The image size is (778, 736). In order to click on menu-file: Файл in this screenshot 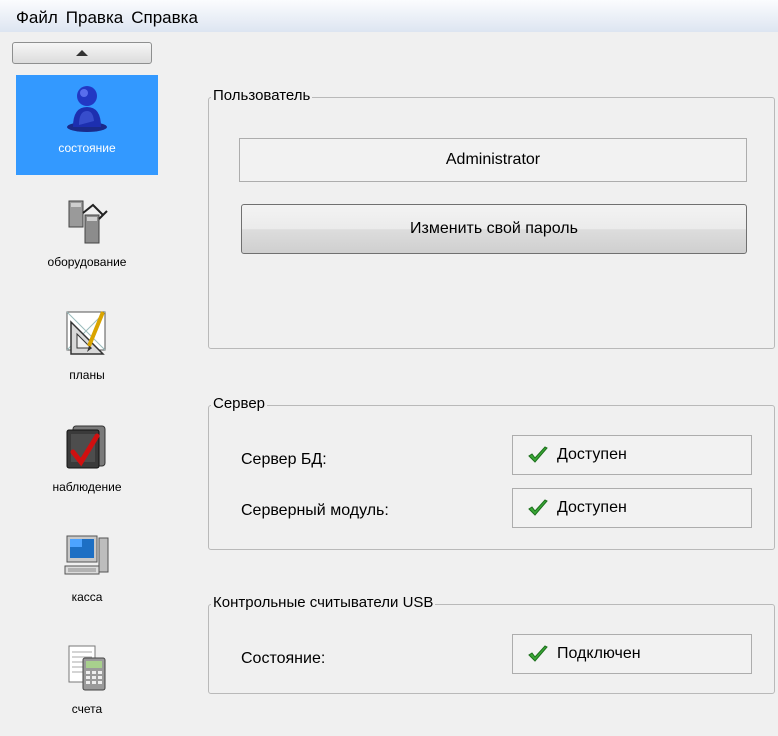, I will do `click(31, 14)`.